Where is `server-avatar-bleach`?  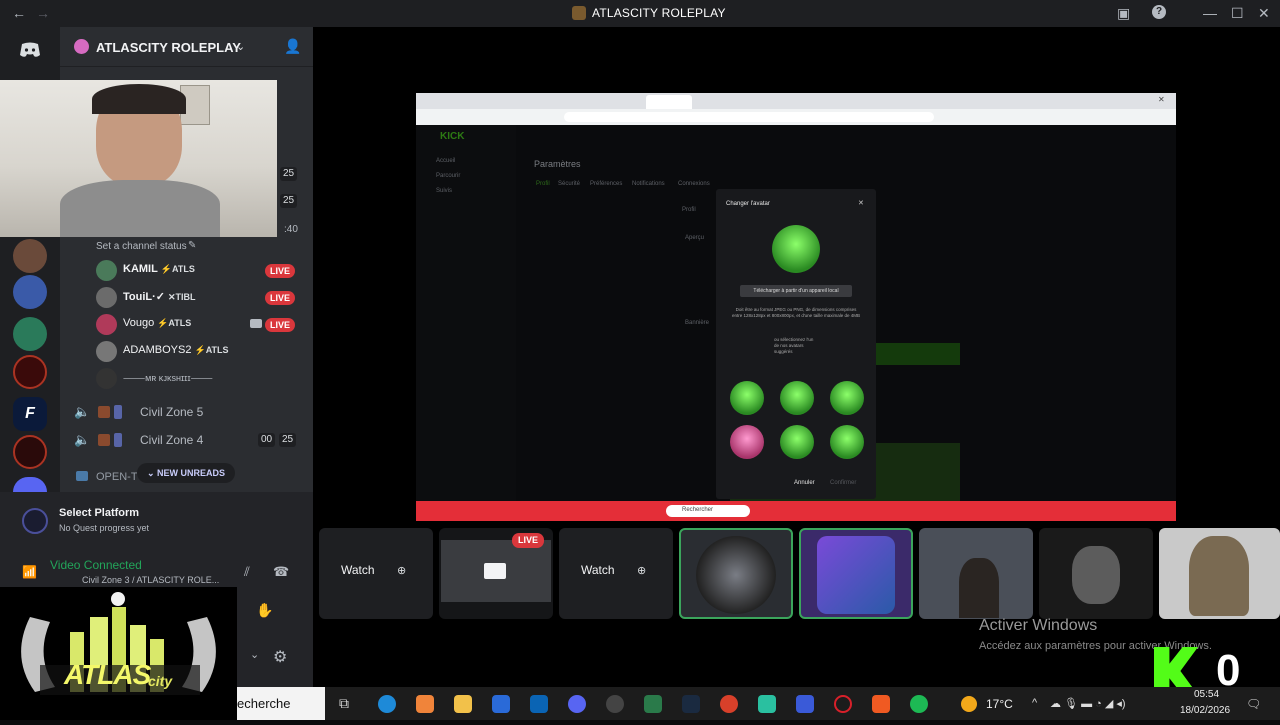
server-avatar-bleach is located at coordinates (30, 334).